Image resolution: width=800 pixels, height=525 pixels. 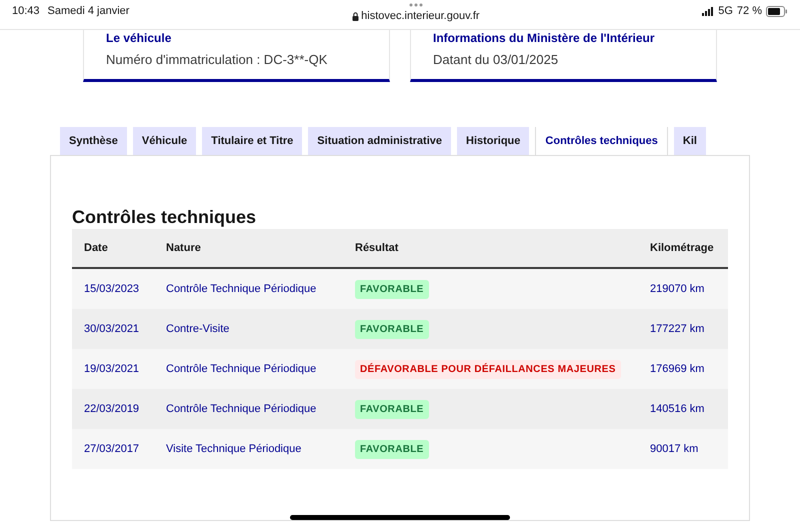 What do you see at coordinates (184, 248) in the screenshot?
I see `column-header: Nature` at bounding box center [184, 248].